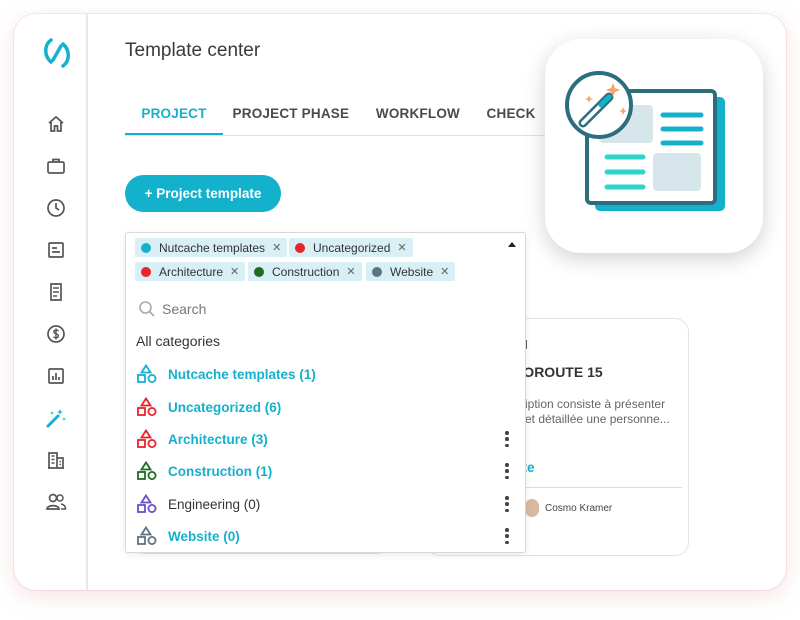  Describe the element at coordinates (56, 166) in the screenshot. I see `briefcase-icon` at that location.